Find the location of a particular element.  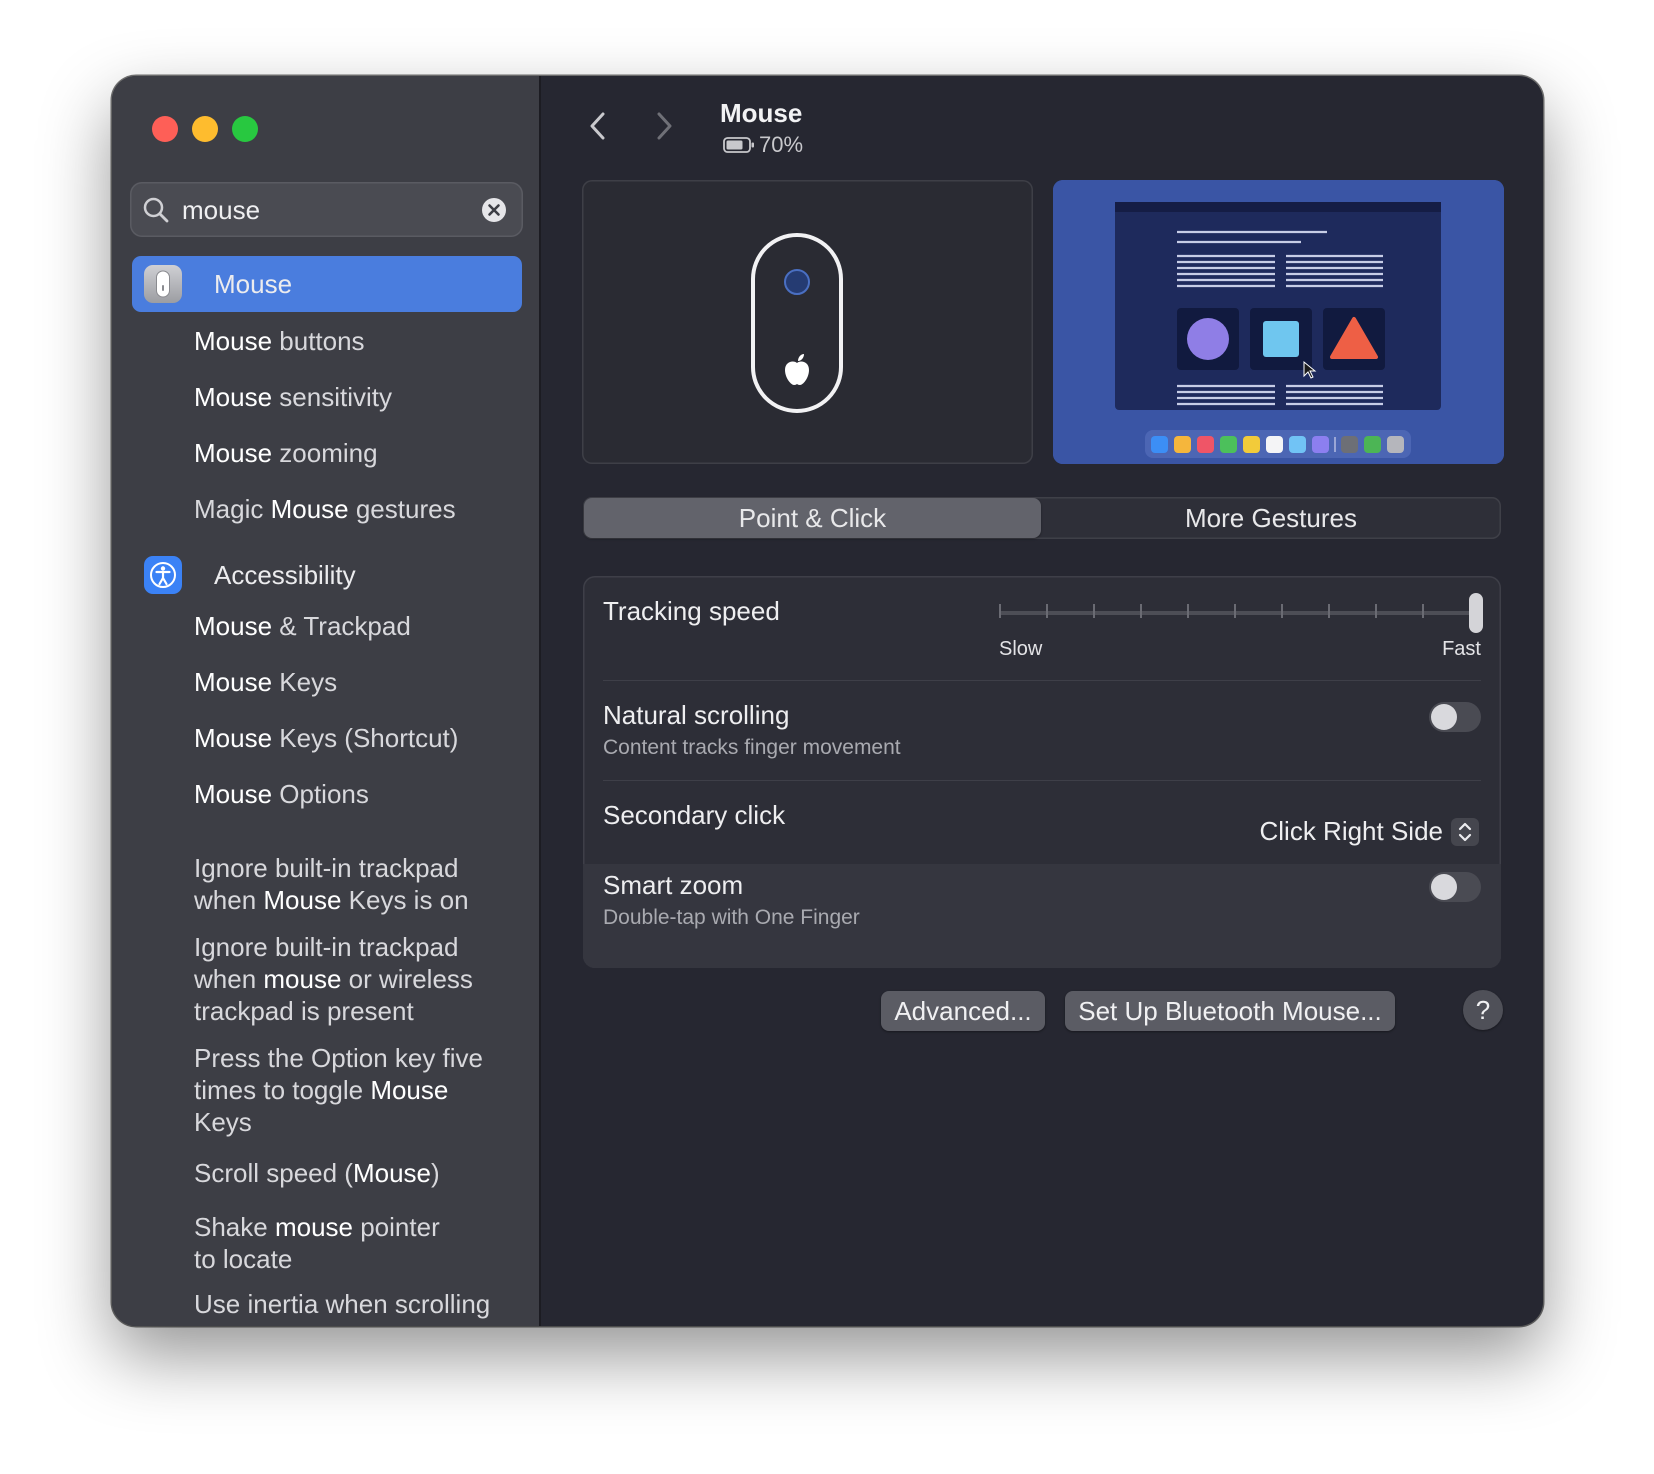

result-text: zooming is located at coordinates (325, 453).